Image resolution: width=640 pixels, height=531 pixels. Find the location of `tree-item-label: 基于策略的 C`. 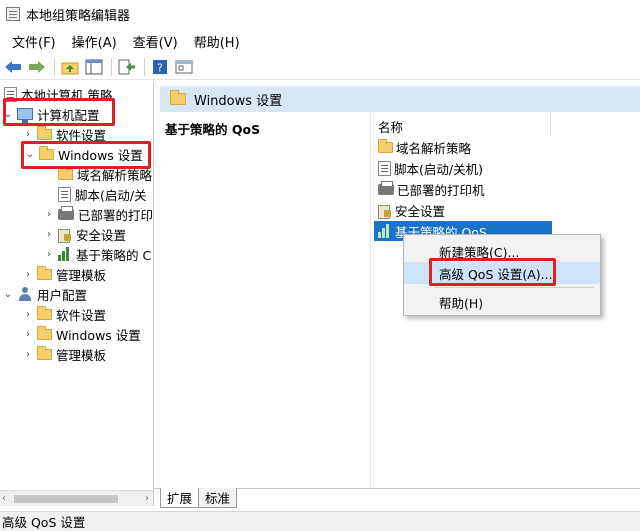

tree-item-label: 基于策略的 C is located at coordinates (114, 255).